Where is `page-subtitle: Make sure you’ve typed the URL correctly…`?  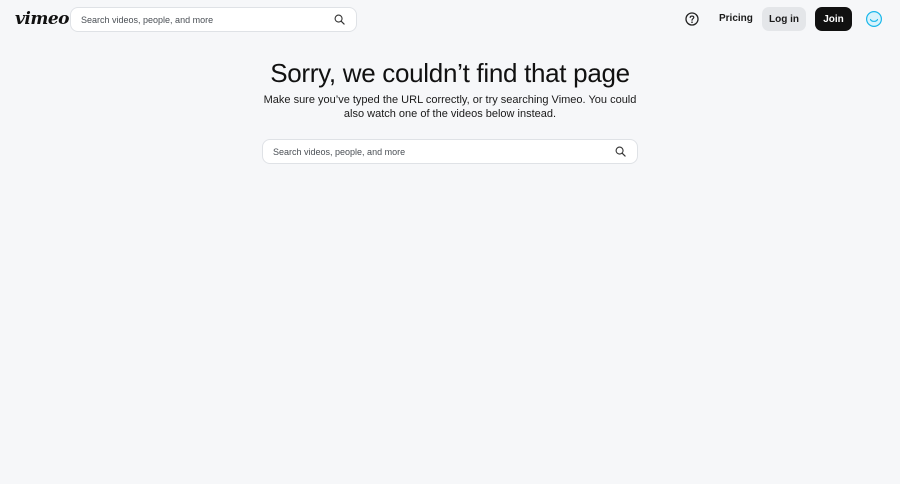
page-subtitle: Make sure you’ve typed the URL correctly… is located at coordinates (450, 107).